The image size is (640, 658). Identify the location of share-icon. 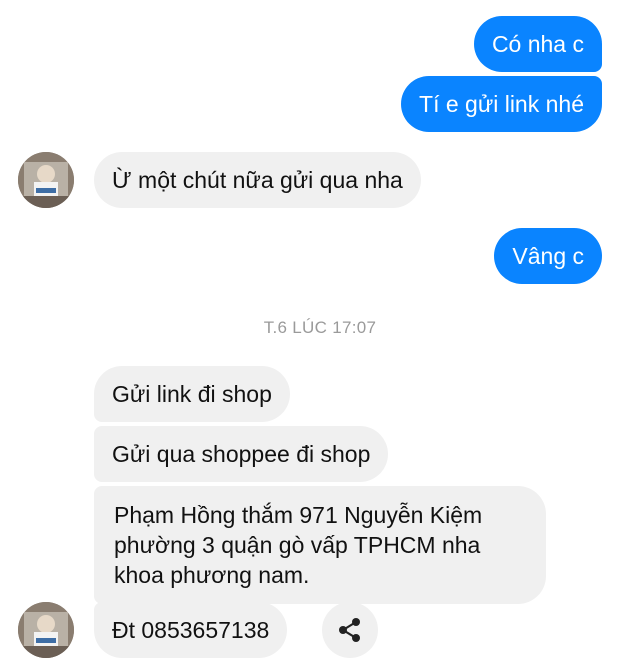
(349, 630).